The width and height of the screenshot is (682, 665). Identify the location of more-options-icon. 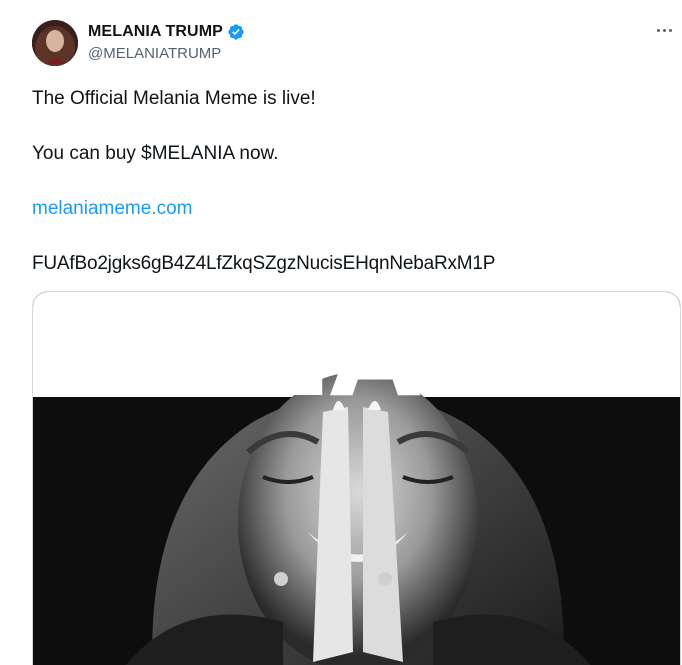
(664, 30).